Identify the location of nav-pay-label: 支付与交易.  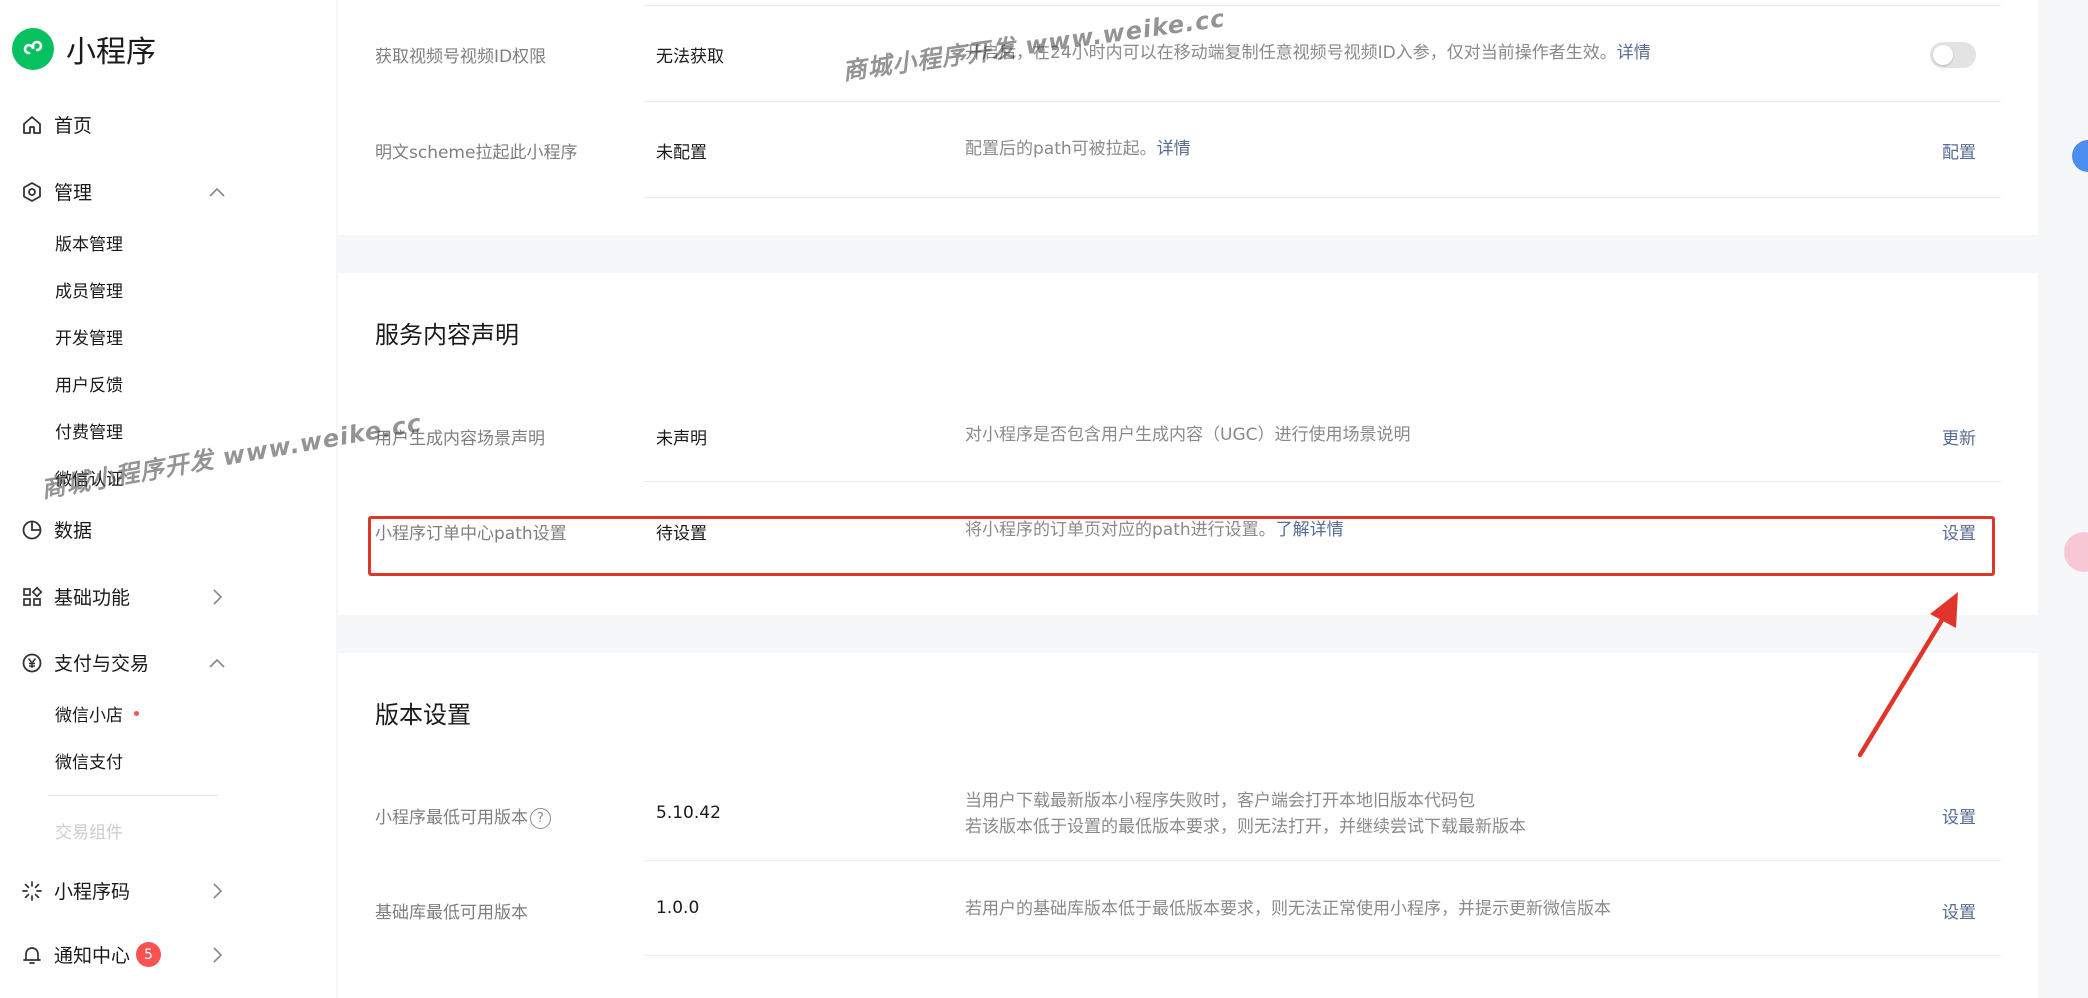
(102, 664).